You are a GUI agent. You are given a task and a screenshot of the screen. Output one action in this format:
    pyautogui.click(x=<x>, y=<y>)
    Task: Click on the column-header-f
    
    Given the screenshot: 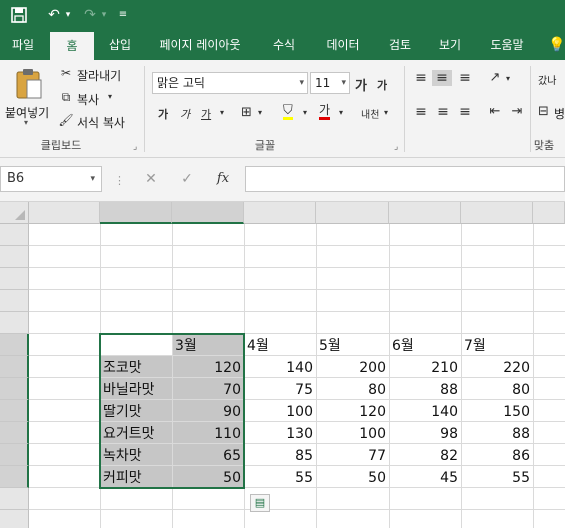 What is the action you would take?
    pyautogui.click(x=425, y=213)
    